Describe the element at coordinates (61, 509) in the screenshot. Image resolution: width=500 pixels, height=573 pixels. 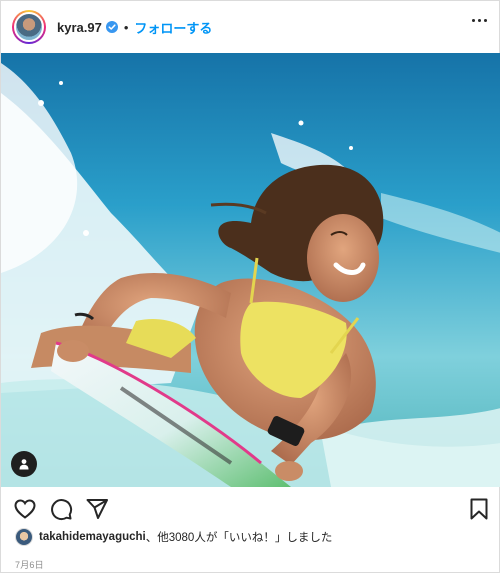
I see `comment-icon` at that location.